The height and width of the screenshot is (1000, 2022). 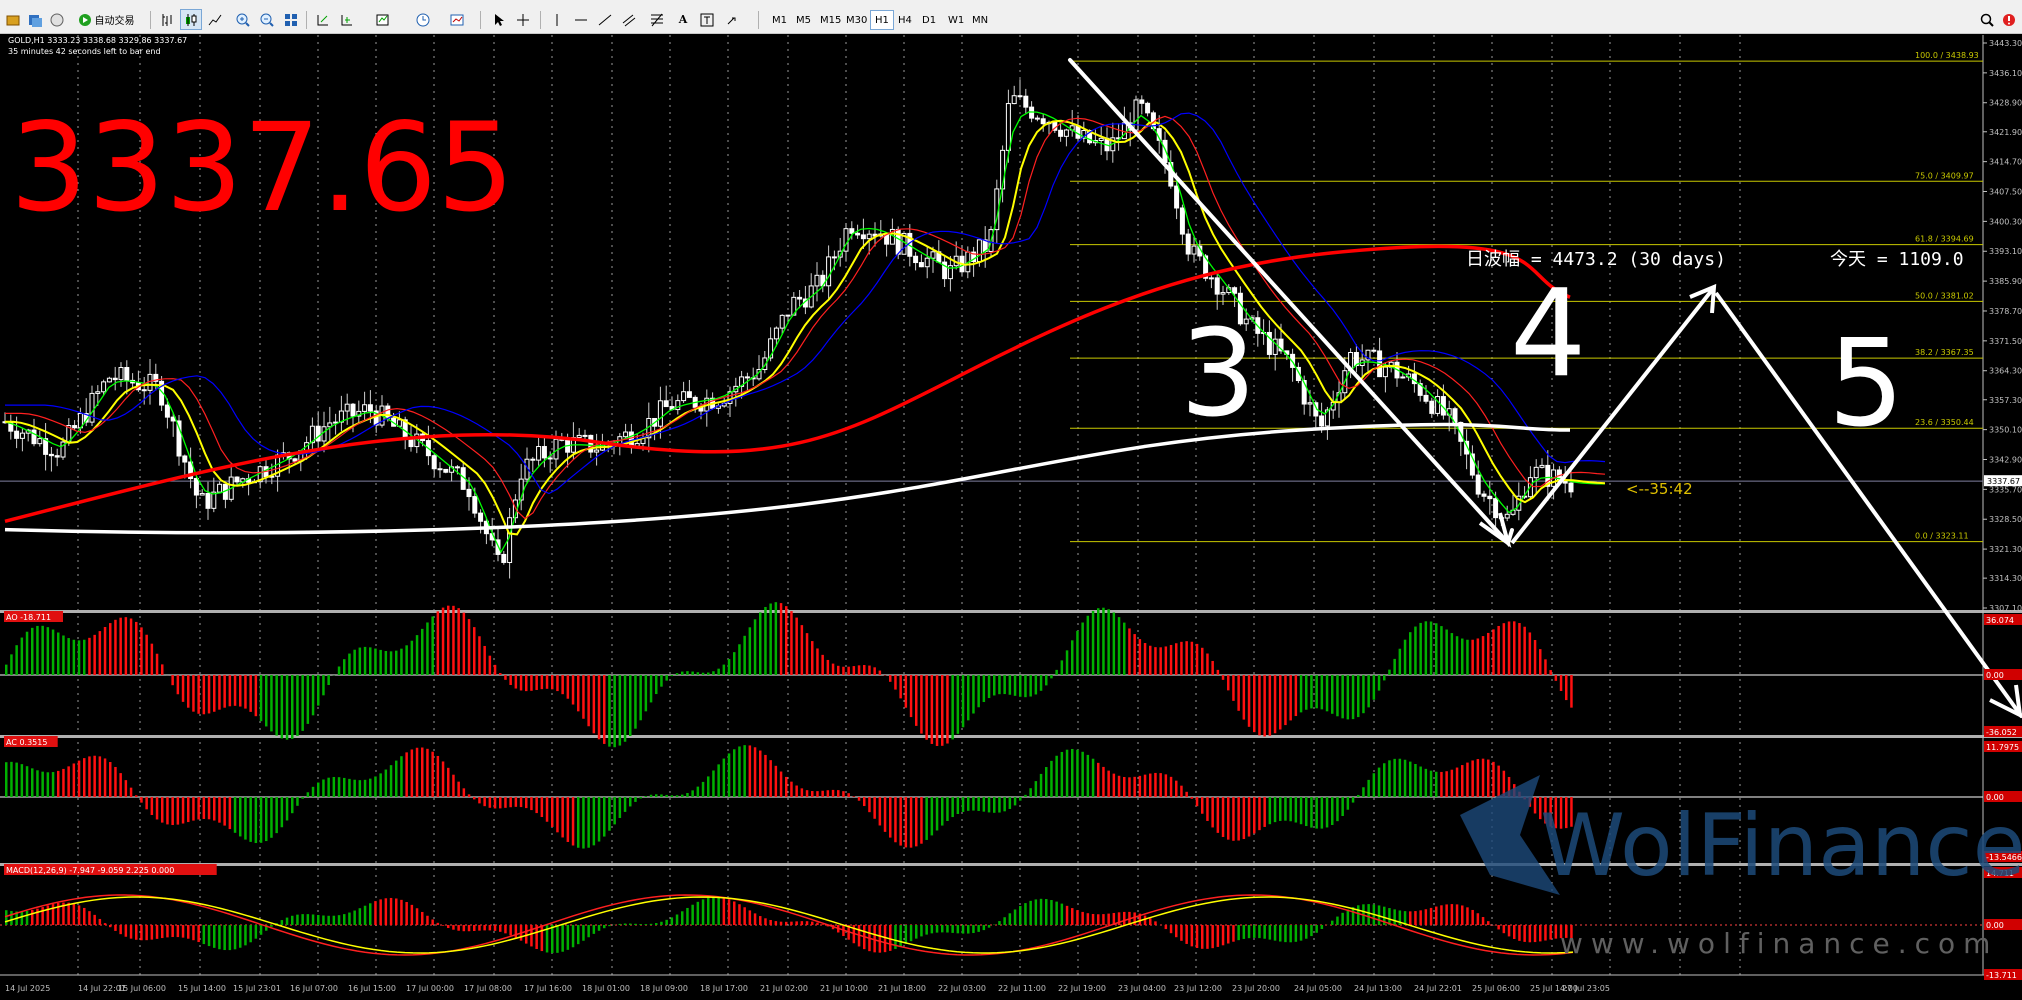 I want to click on channel-icon, so click(x=629, y=19).